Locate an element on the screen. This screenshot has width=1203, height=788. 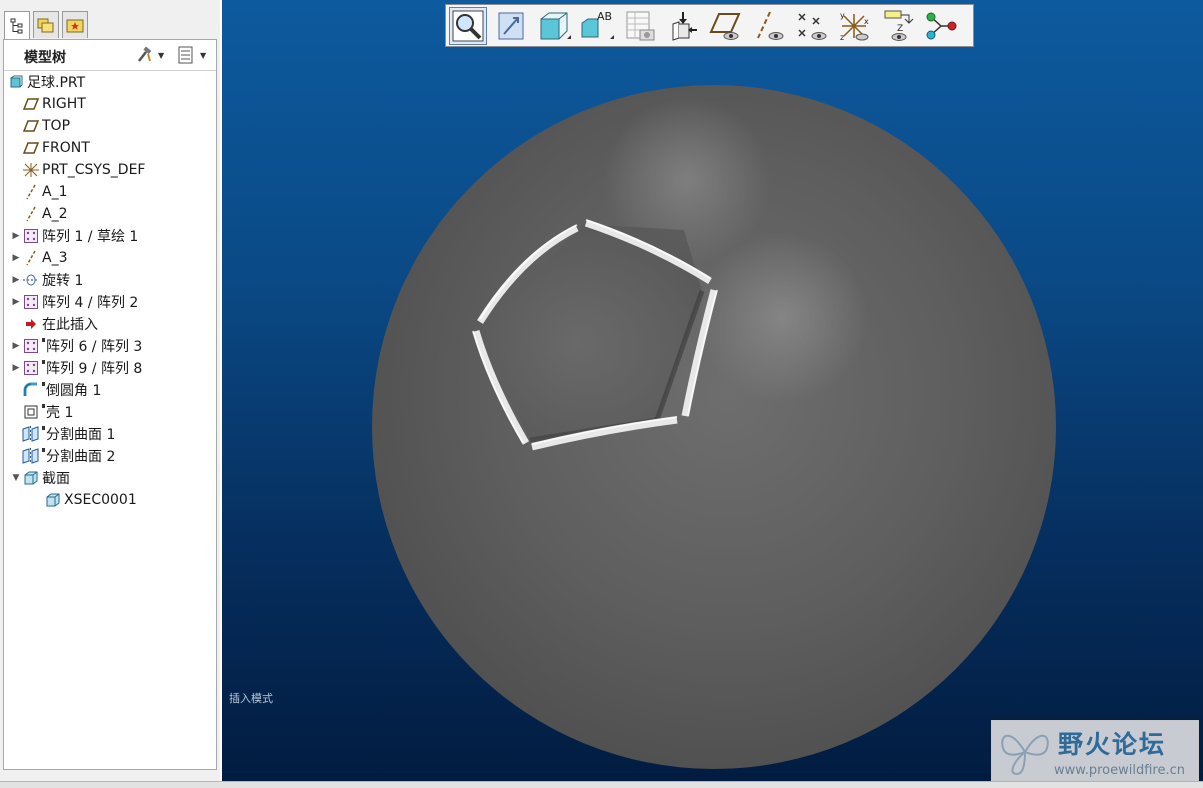
tree-item-label: 壳 1 is located at coordinates (60, 413).